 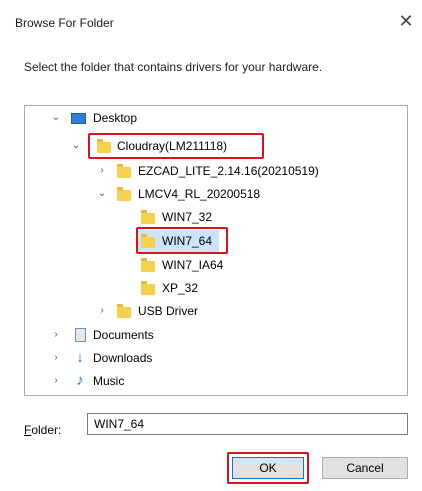 What do you see at coordinates (123, 358) in the screenshot?
I see `tree-item-label: Downloads` at bounding box center [123, 358].